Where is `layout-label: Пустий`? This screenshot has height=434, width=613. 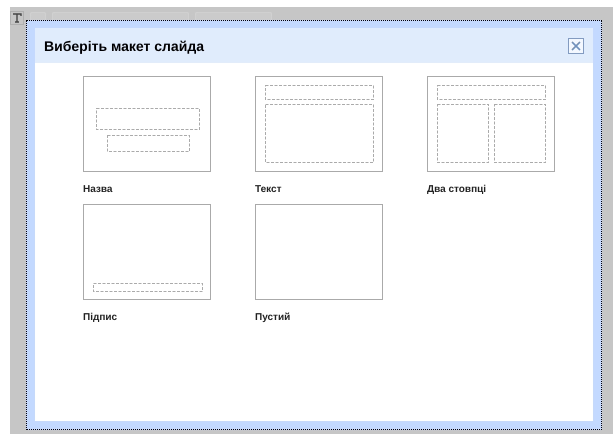 layout-label: Пустий is located at coordinates (273, 317).